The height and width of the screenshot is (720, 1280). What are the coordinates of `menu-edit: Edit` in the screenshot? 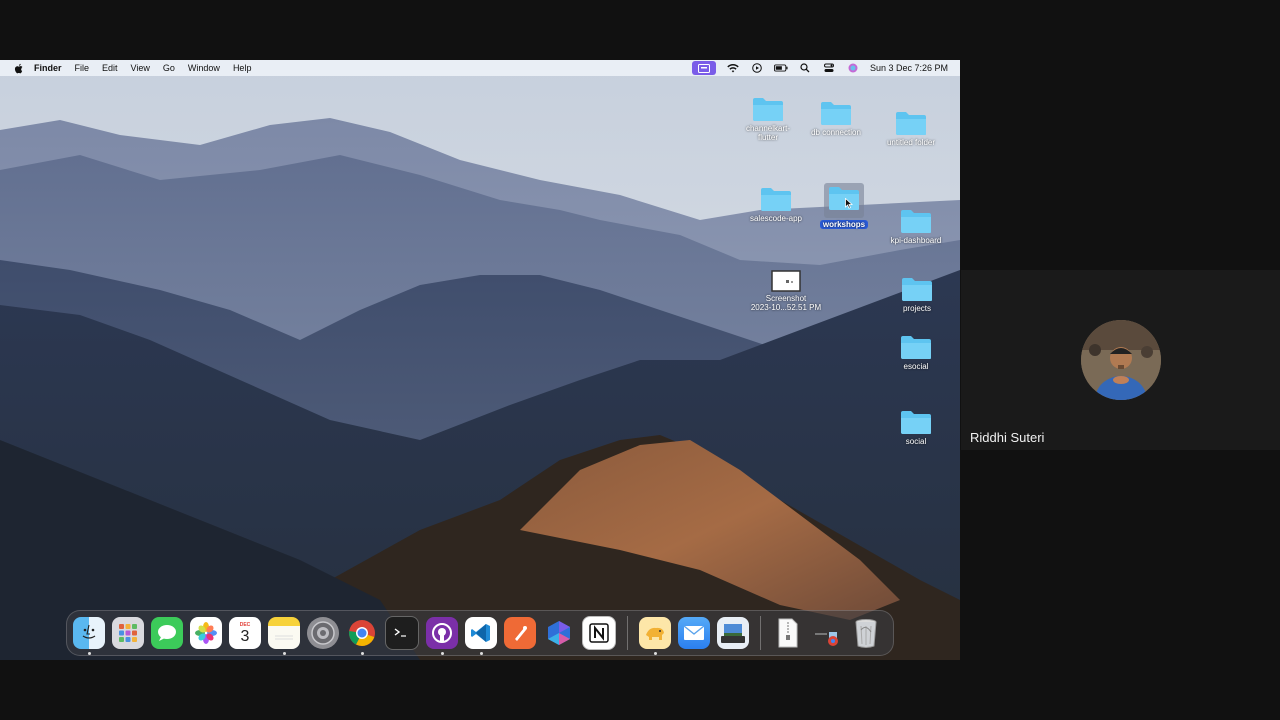 It's located at (110, 68).